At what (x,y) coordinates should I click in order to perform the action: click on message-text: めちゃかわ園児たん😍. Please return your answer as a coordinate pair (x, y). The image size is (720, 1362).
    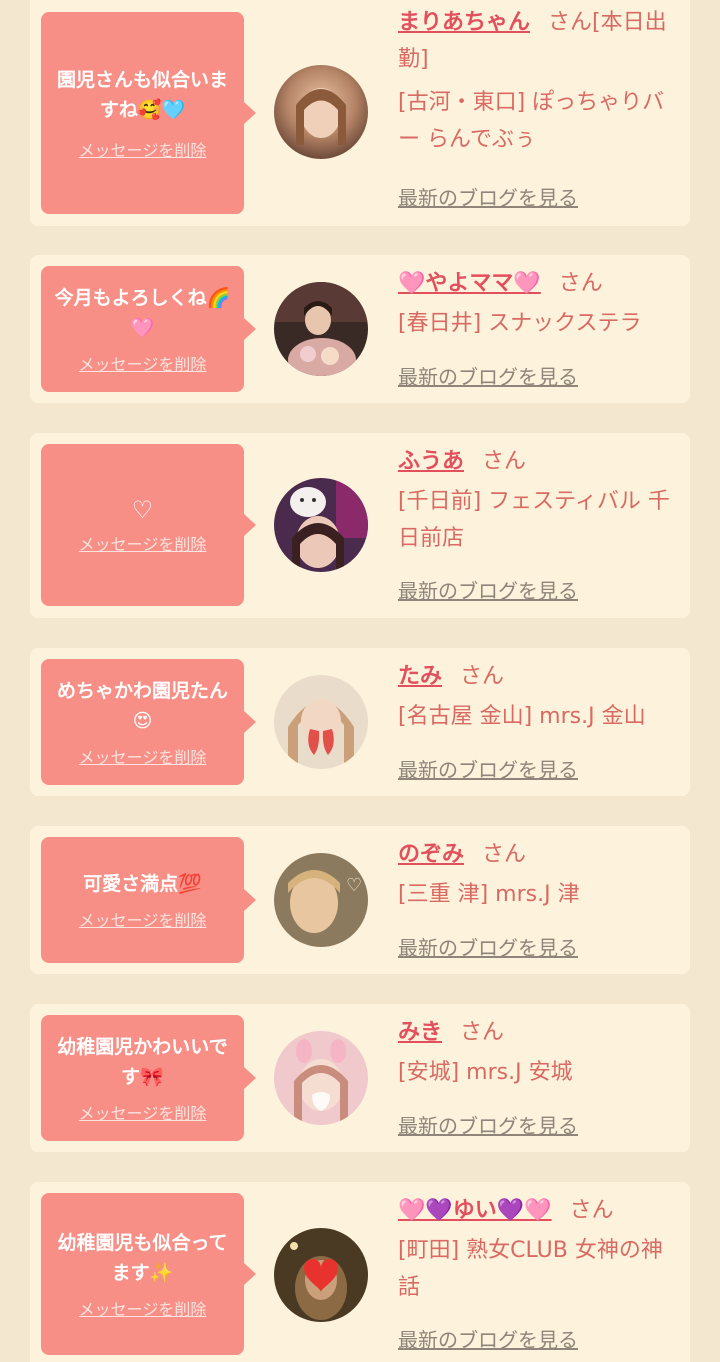
    Looking at the image, I should click on (142, 706).